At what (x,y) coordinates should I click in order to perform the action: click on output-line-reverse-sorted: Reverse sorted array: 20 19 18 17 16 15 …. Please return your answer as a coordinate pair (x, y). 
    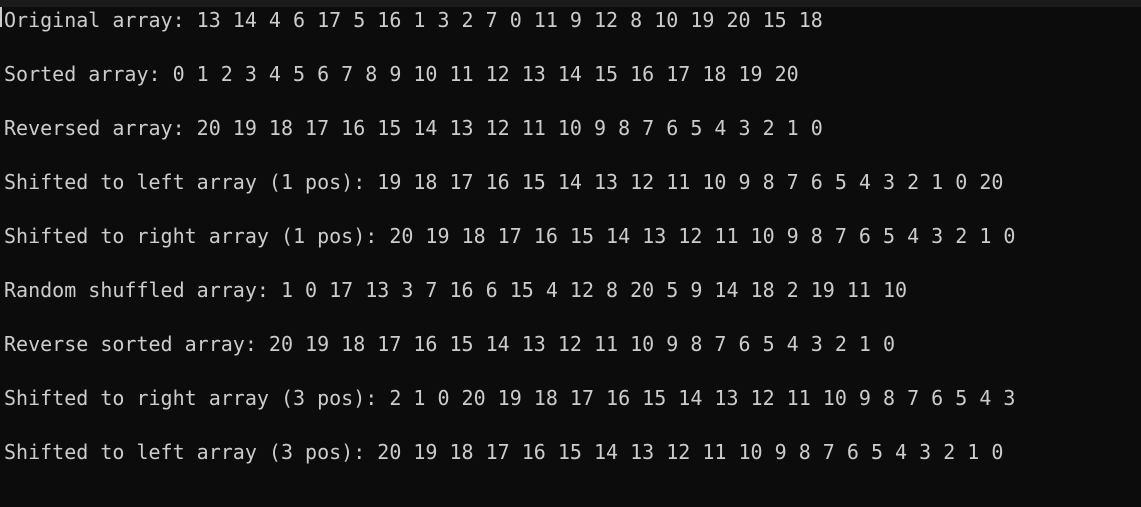
    Looking at the image, I should click on (450, 344).